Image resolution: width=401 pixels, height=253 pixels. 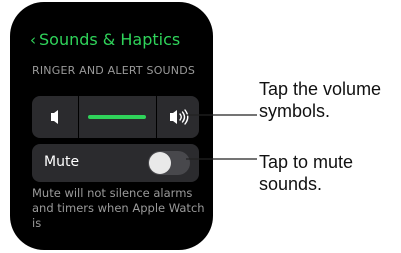 I want to click on volume-callout: Tap the volume symbols., so click(x=320, y=100).